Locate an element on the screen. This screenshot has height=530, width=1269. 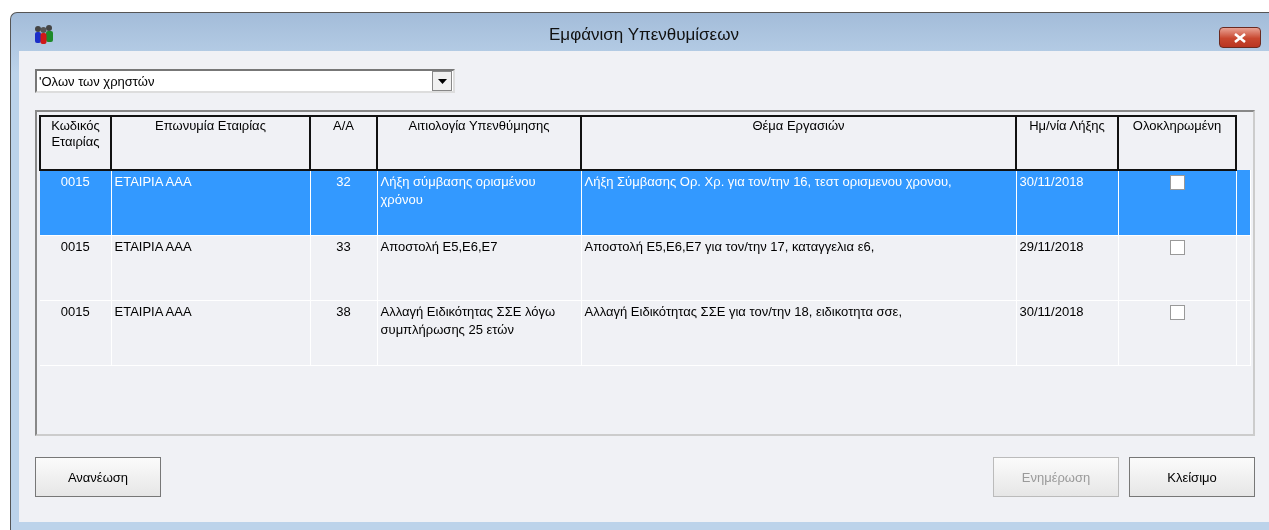
column-header: Ημ/νία Λήξης is located at coordinates (1067, 143).